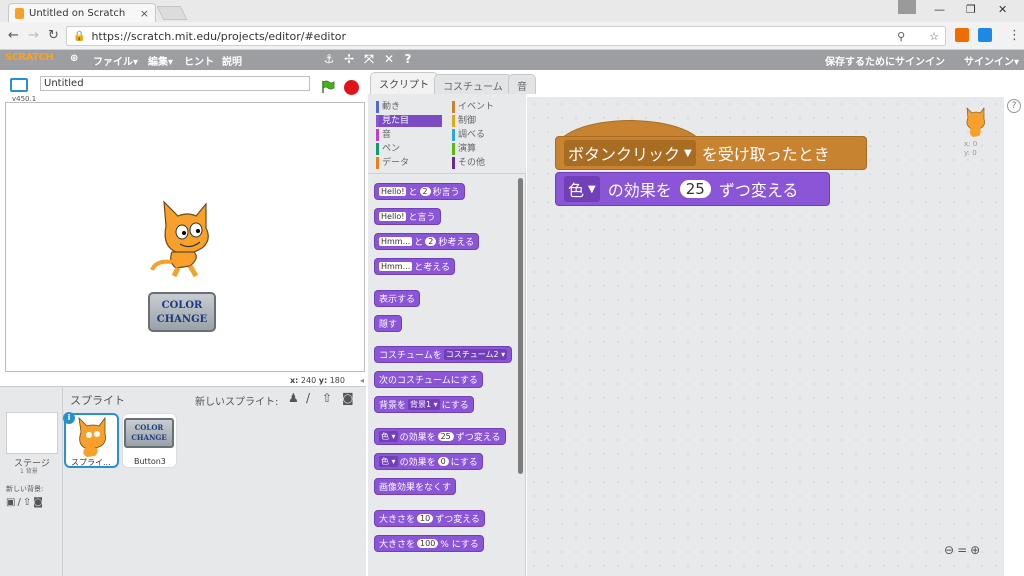 Image resolution: width=1024 pixels, height=576 pixels. I want to click on zoom-out-icon: ⊖, so click(950, 550).